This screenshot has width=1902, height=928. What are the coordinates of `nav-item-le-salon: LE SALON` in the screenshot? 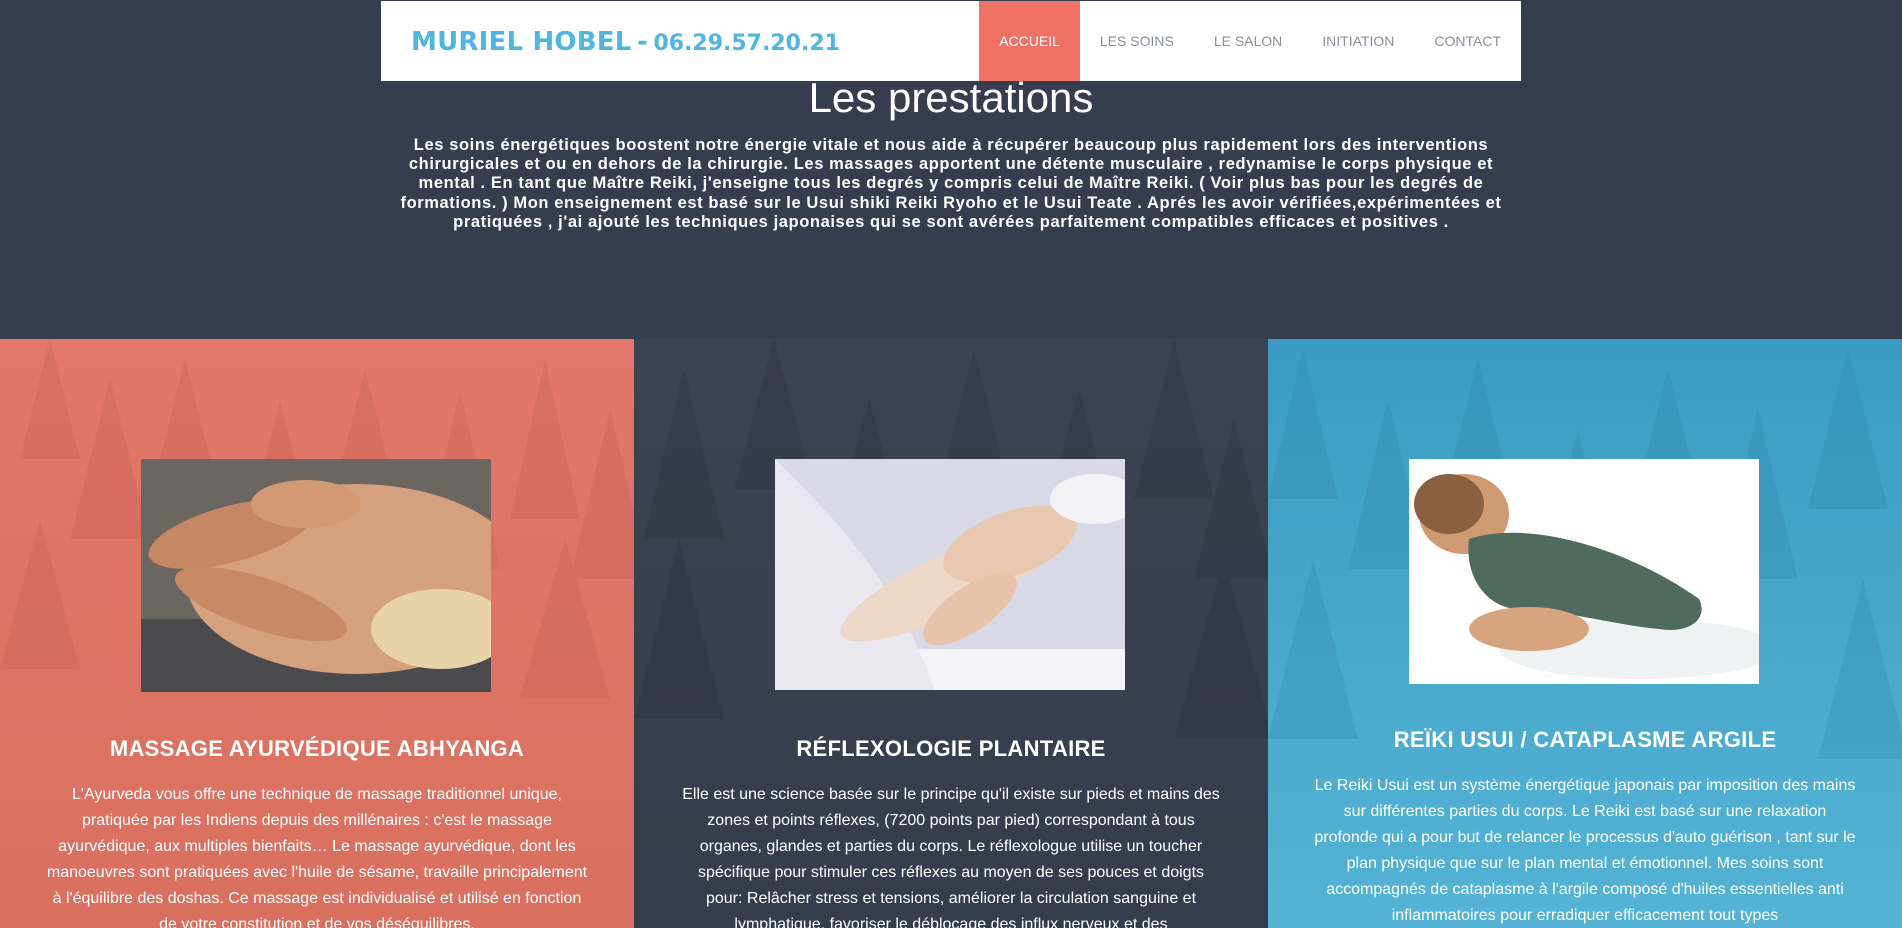 It's located at (1248, 41).